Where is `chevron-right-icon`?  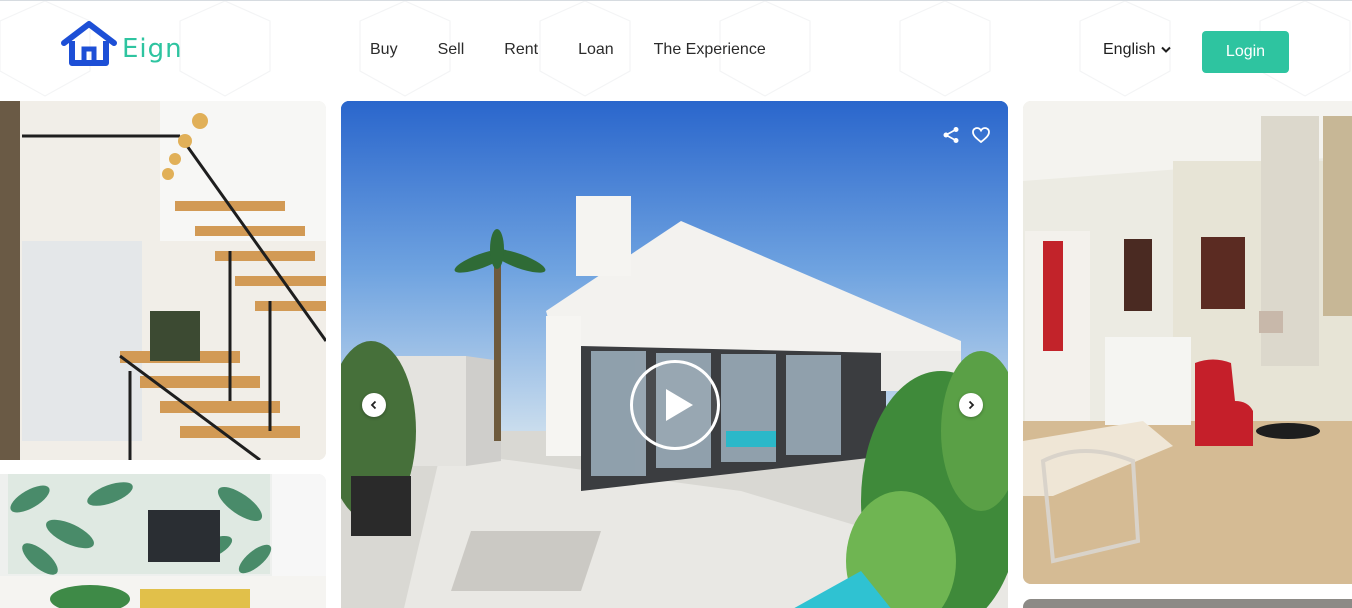
chevron-right-icon is located at coordinates (971, 405).